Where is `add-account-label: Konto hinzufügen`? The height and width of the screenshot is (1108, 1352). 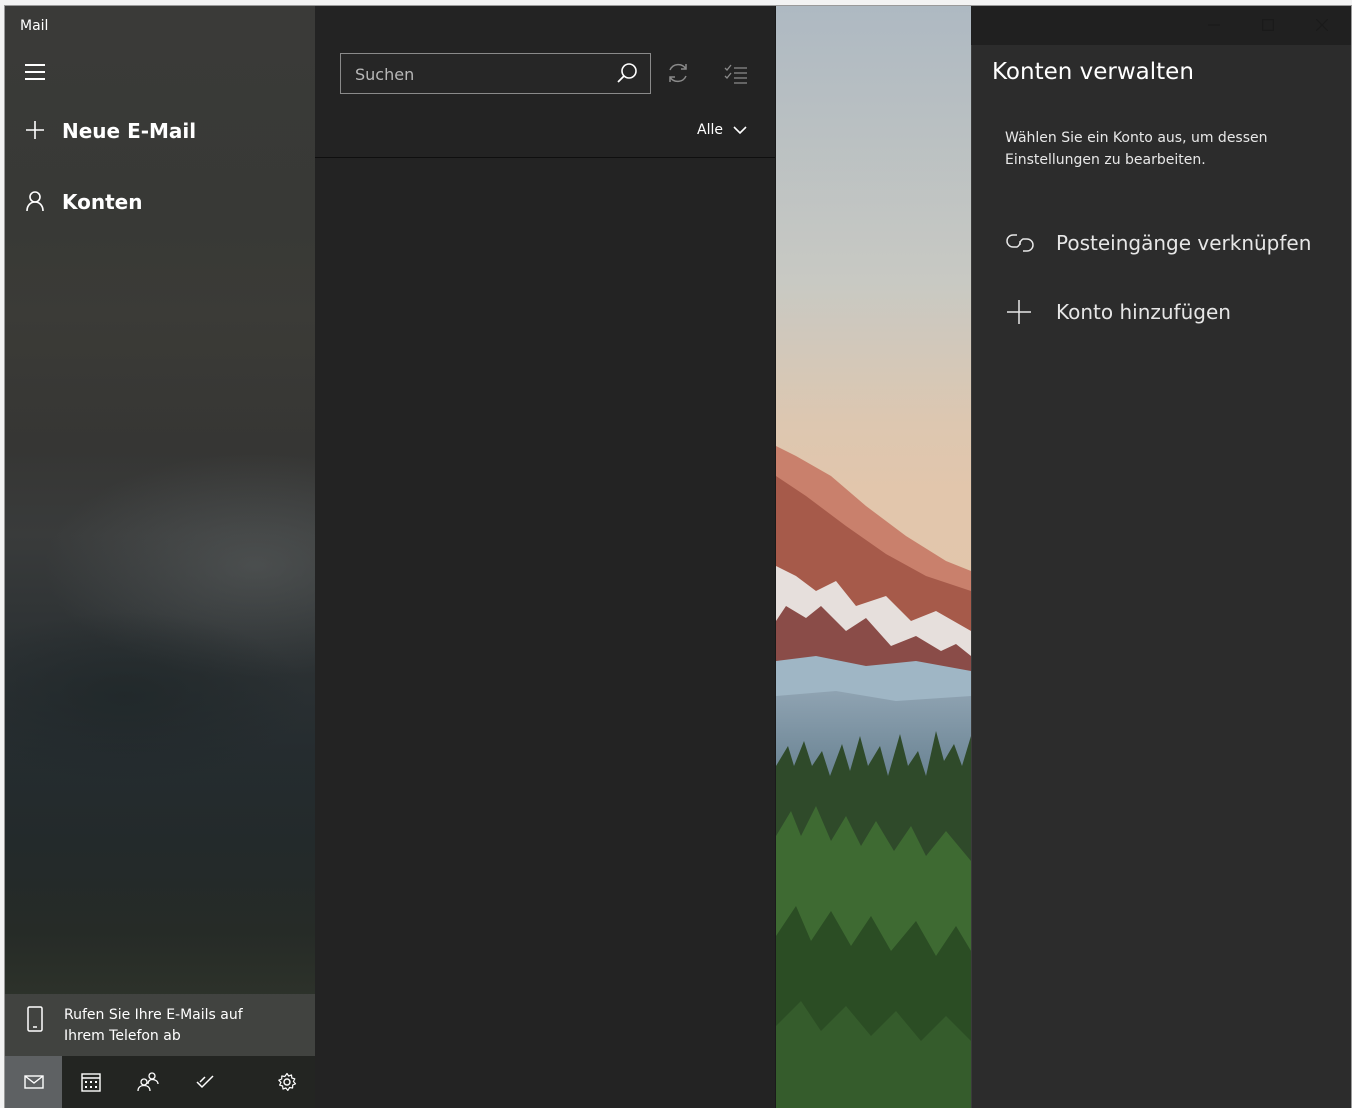 add-account-label: Konto hinzufügen is located at coordinates (1143, 312).